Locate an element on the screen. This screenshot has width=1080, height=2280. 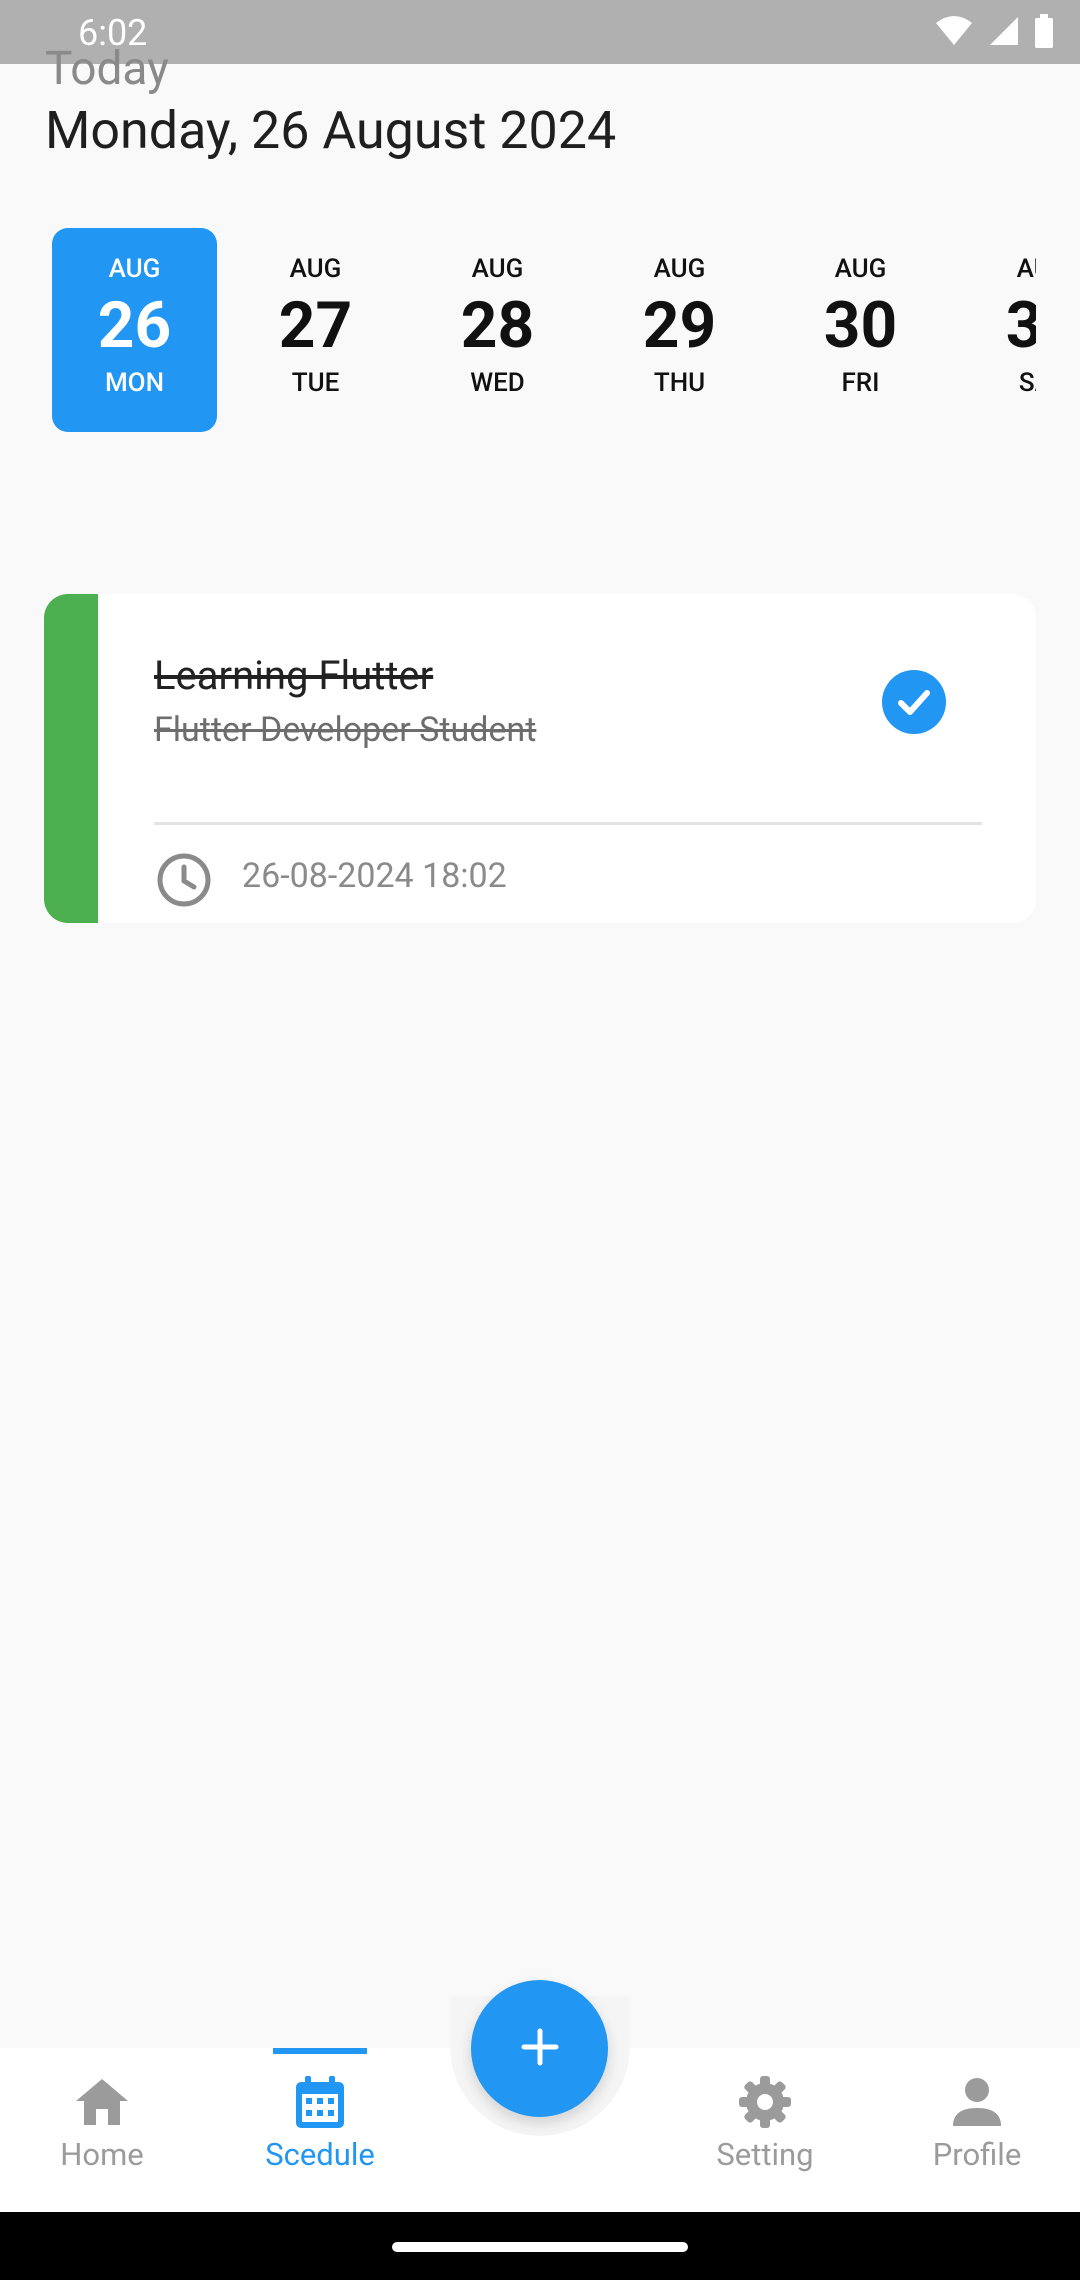
plus-icon is located at coordinates (540, 2049).